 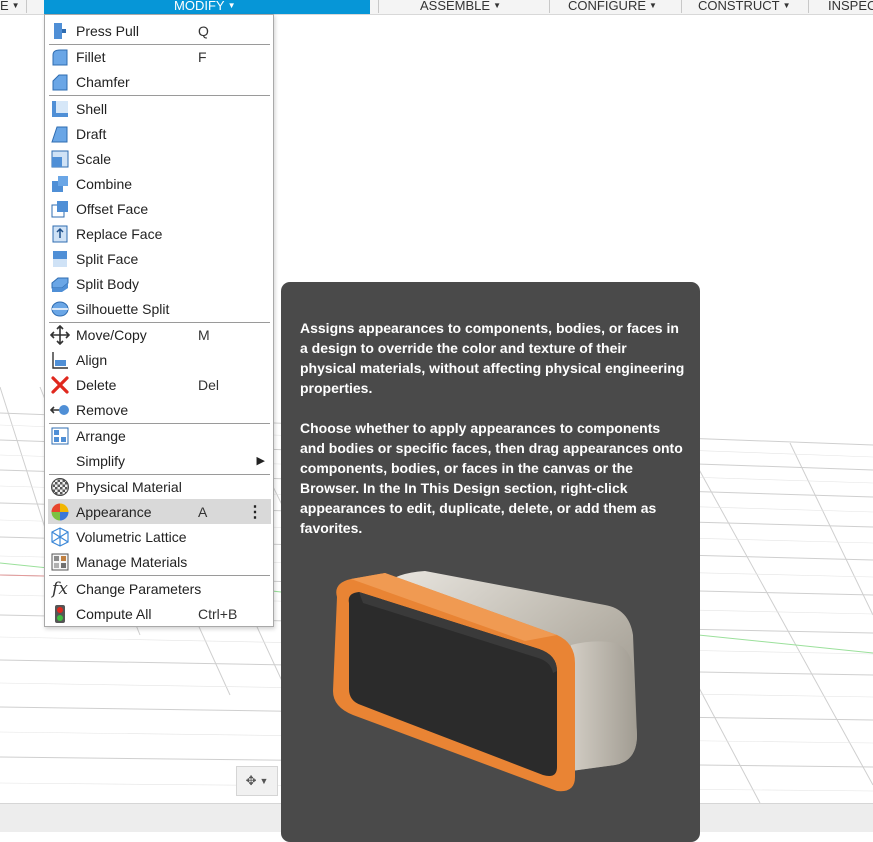 What do you see at coordinates (199, 6) in the screenshot?
I see `modify-label: MODIFY` at bounding box center [199, 6].